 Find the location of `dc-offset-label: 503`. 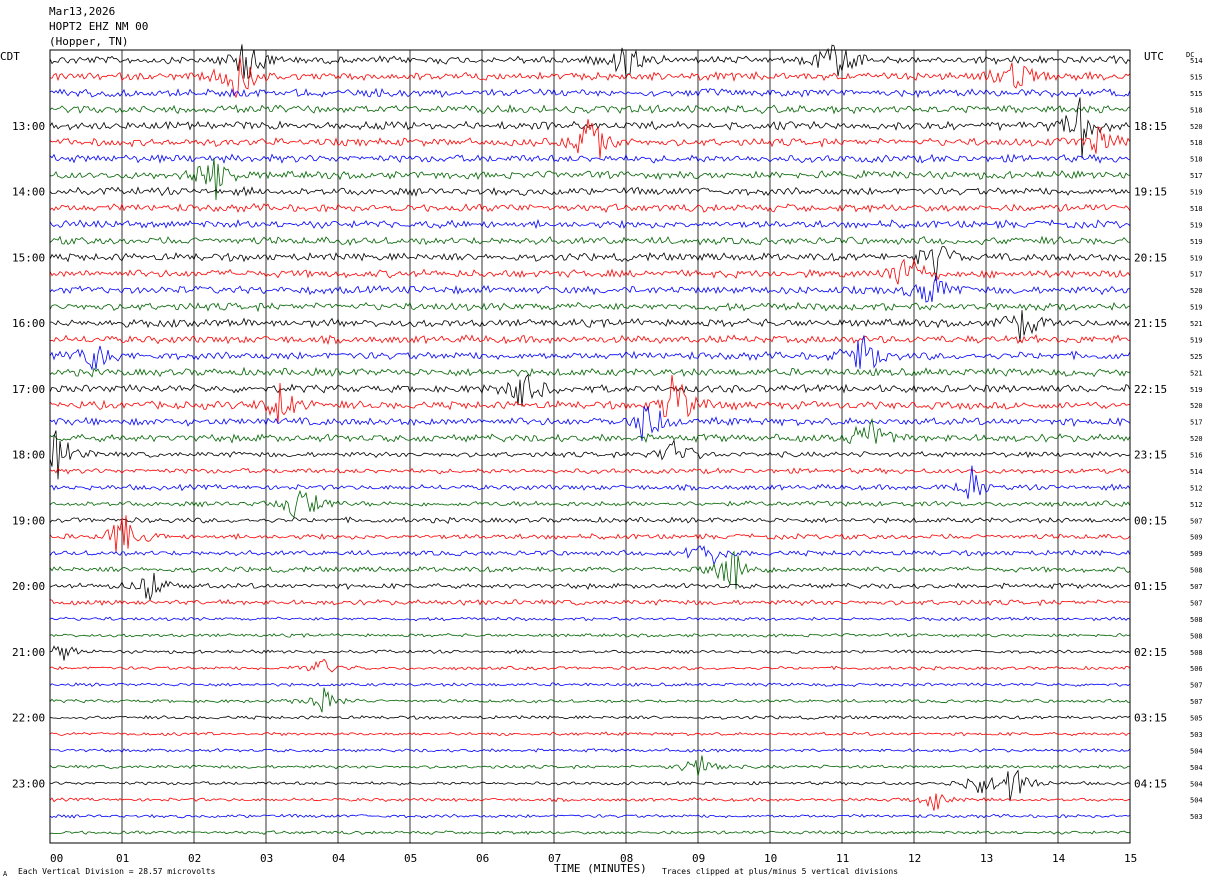

dc-offset-label: 503 is located at coordinates (1196, 817).